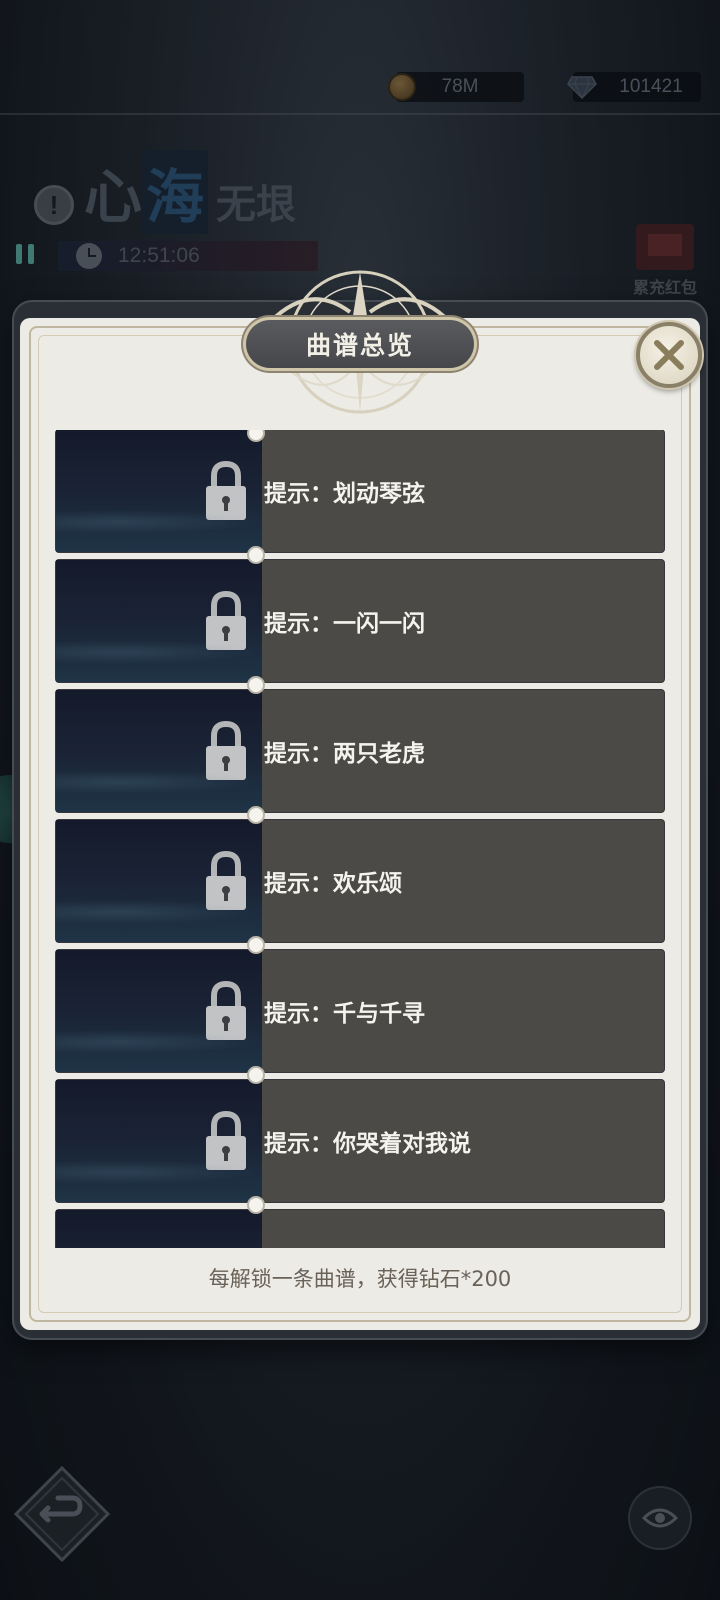  I want to click on item-hint: 提示：划动琴弦, so click(344, 493).